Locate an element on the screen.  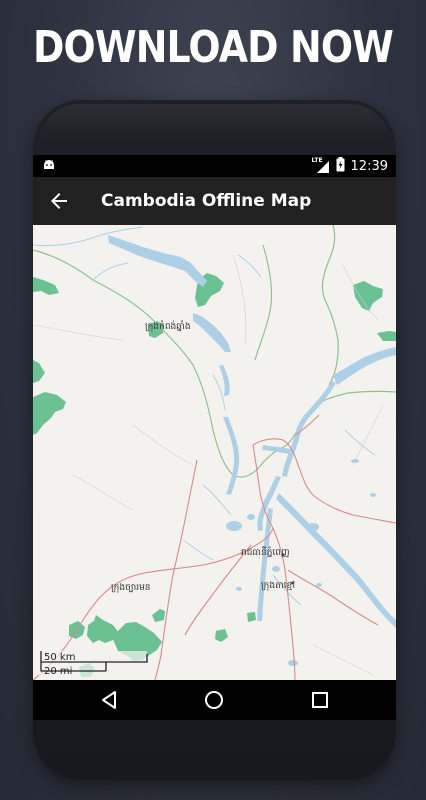
battery-charging-icon is located at coordinates (340, 166).